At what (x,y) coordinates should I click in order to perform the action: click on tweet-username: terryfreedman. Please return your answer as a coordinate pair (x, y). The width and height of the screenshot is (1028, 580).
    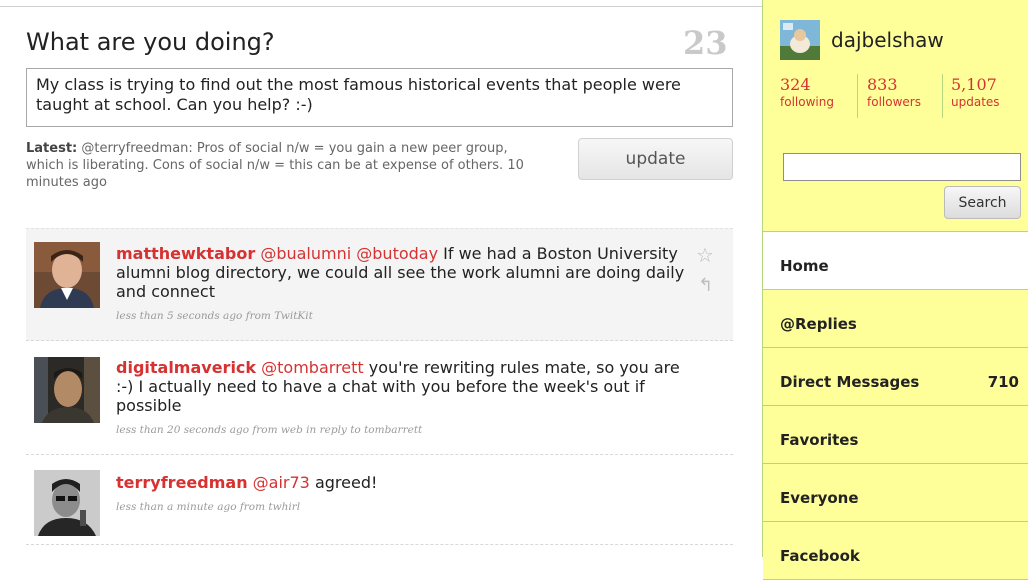
    Looking at the image, I should click on (182, 482).